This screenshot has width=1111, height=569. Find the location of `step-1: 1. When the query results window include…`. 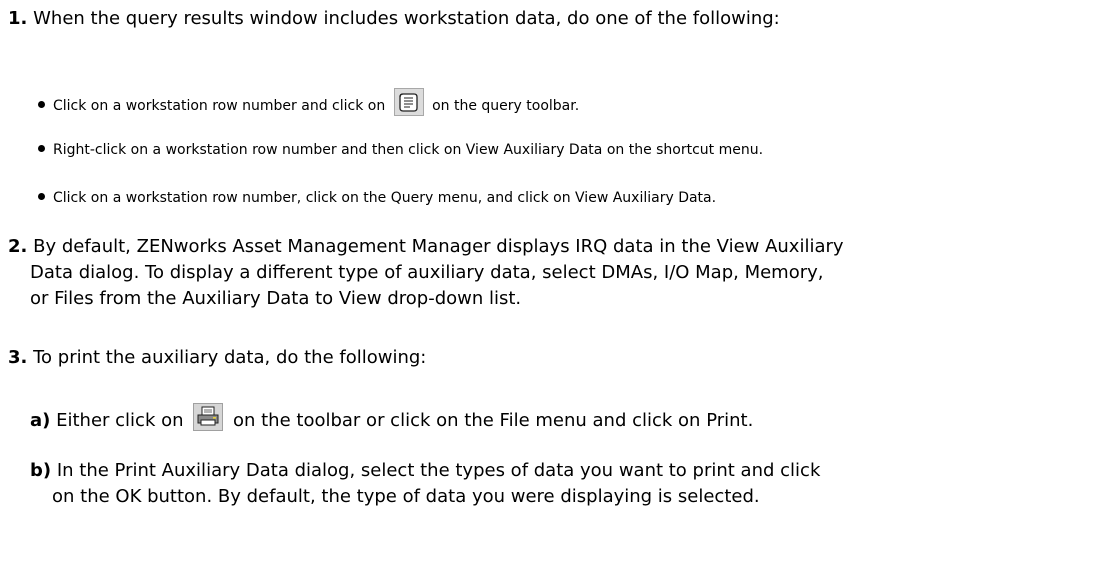

step-1: 1. When the query results window include… is located at coordinates (555, 19).